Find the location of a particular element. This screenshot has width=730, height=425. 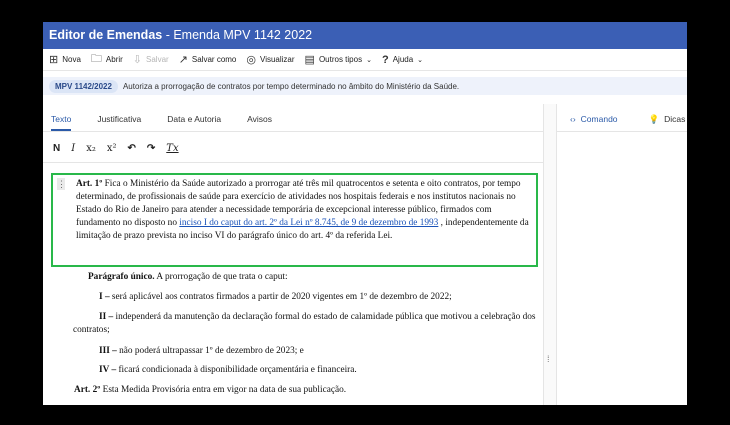

redo-button: ↷ is located at coordinates (151, 148).